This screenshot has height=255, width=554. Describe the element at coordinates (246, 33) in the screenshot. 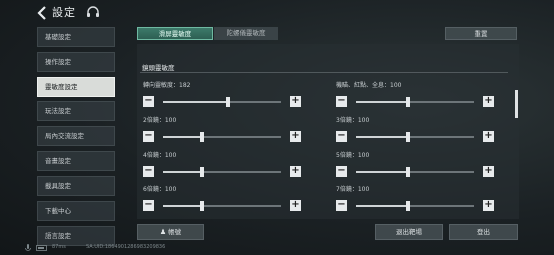

I see `tab-gyro-sensitivity: 陀螺儀靈敏度` at that location.